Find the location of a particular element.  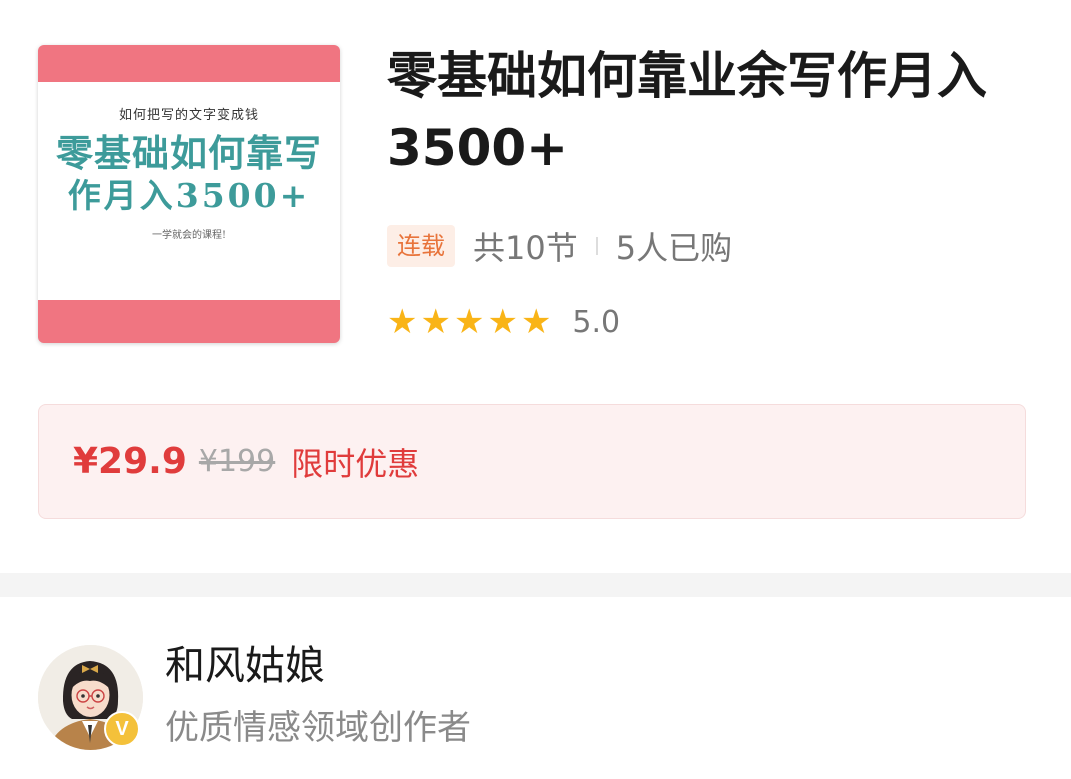

lesson-count: 共10节 is located at coordinates (525, 248).